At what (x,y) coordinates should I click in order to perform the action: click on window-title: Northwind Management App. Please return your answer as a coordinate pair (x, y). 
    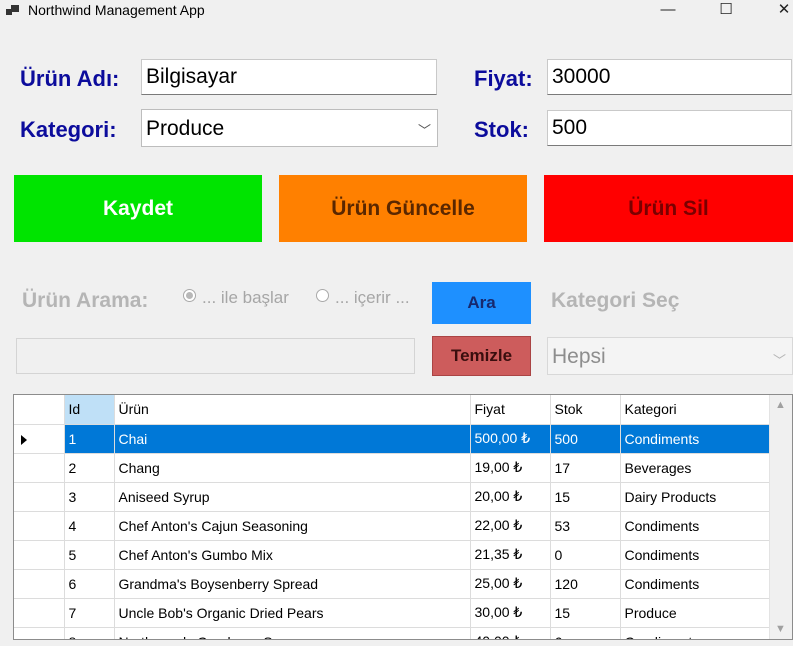
    Looking at the image, I should click on (116, 10).